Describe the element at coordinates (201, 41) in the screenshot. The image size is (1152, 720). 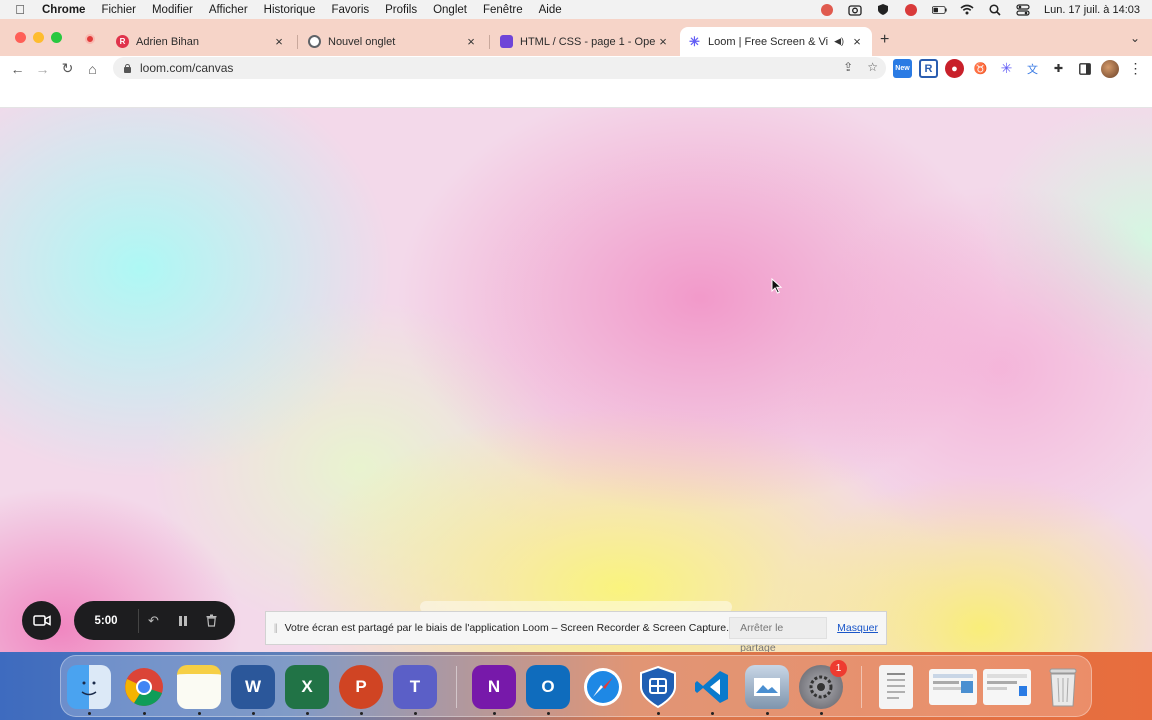
I see `tab-adrien-bihan: R Adrien Bihan ×` at that location.